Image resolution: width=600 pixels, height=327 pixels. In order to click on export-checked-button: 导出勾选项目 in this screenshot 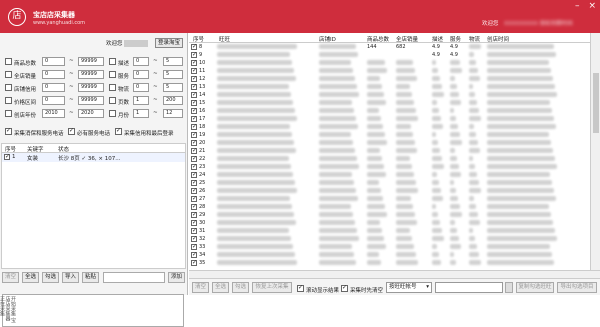, I will do `click(577, 287)`.